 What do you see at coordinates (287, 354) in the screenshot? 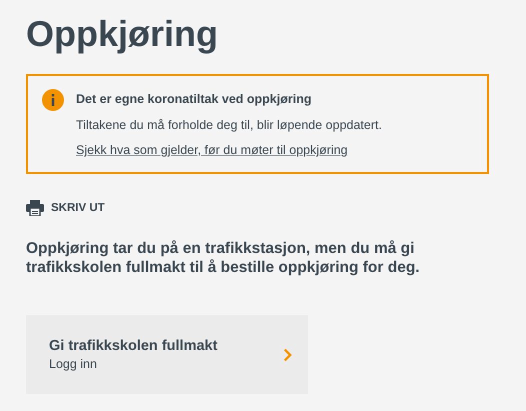
I see `chevron-icon` at bounding box center [287, 354].